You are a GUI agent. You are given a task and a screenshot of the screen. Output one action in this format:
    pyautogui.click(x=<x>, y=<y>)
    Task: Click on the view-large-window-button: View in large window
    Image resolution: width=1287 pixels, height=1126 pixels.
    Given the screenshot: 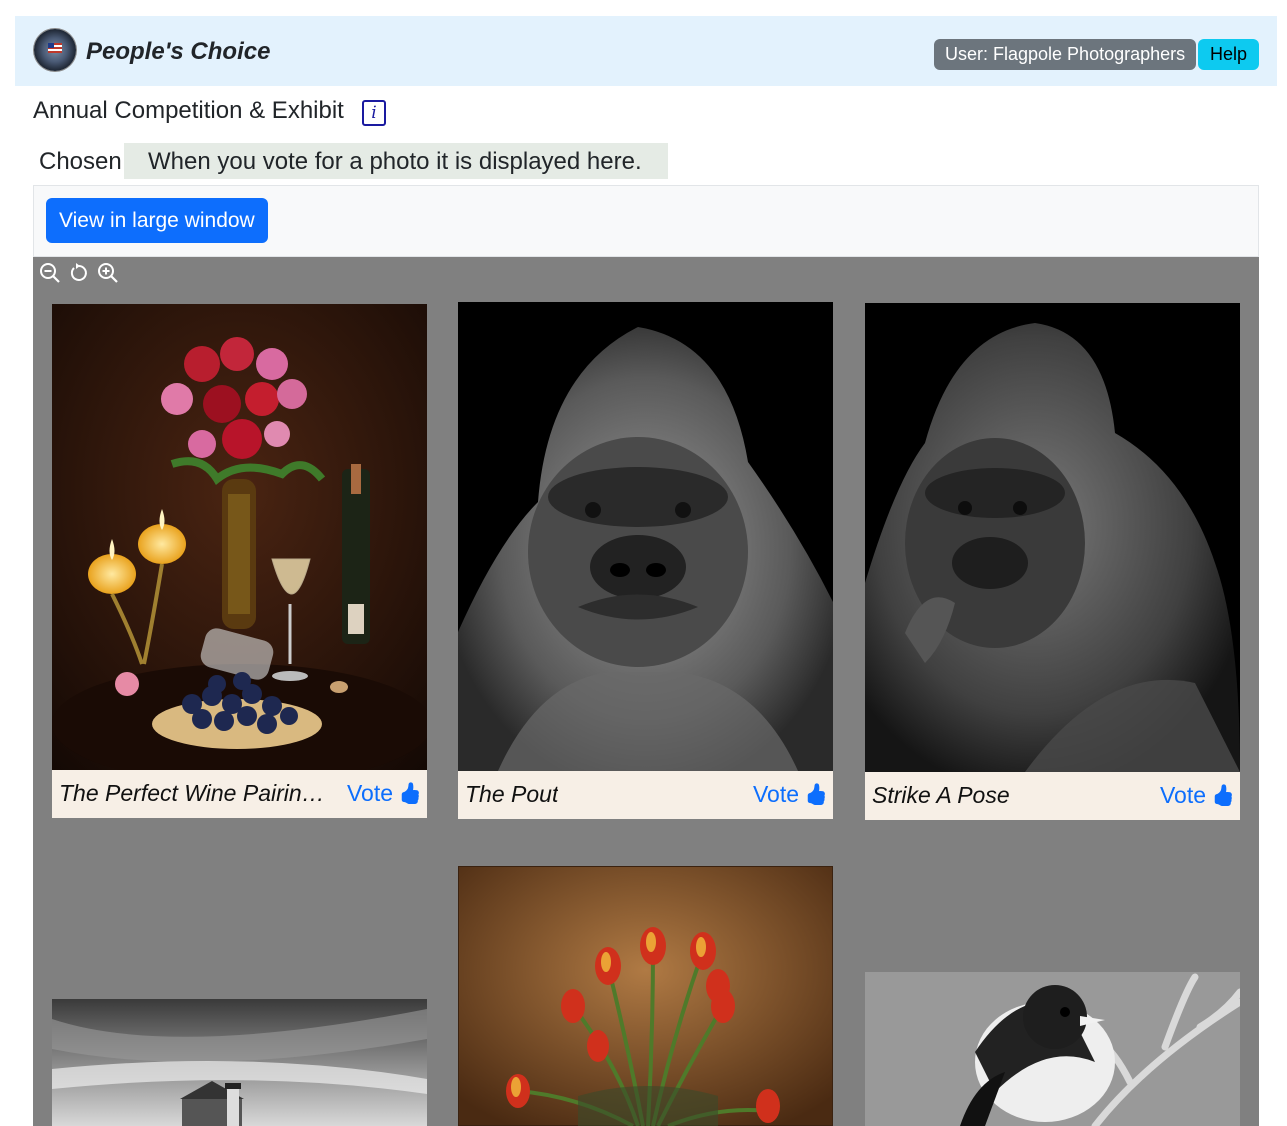 What is the action you would take?
    pyautogui.click(x=157, y=220)
    